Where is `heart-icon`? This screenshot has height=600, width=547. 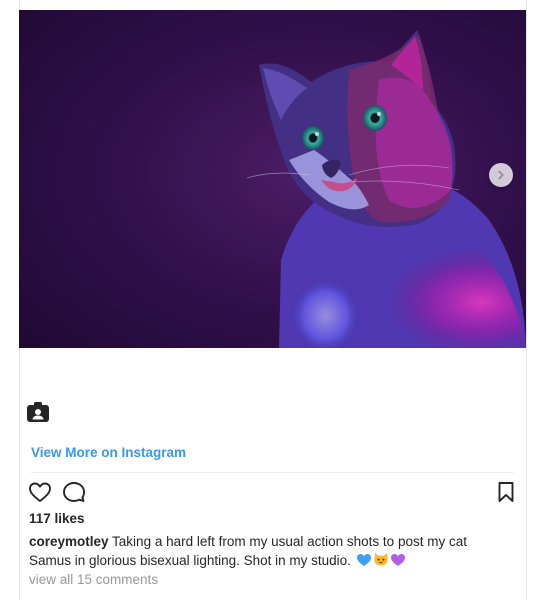 heart-icon is located at coordinates (40, 492).